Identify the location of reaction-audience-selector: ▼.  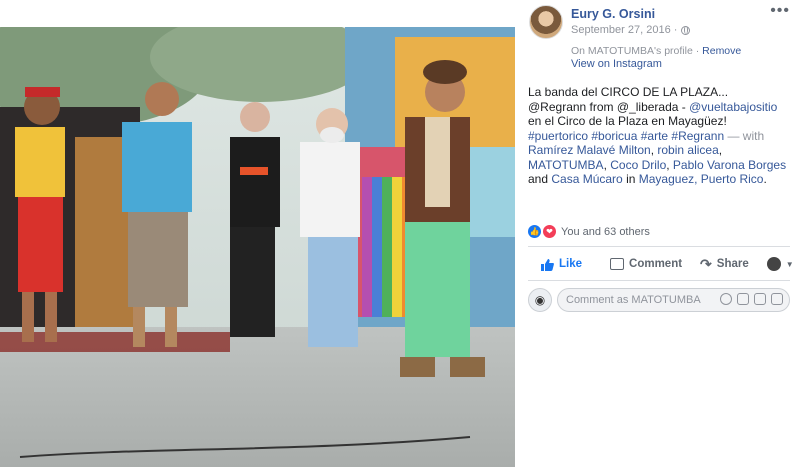
(780, 264).